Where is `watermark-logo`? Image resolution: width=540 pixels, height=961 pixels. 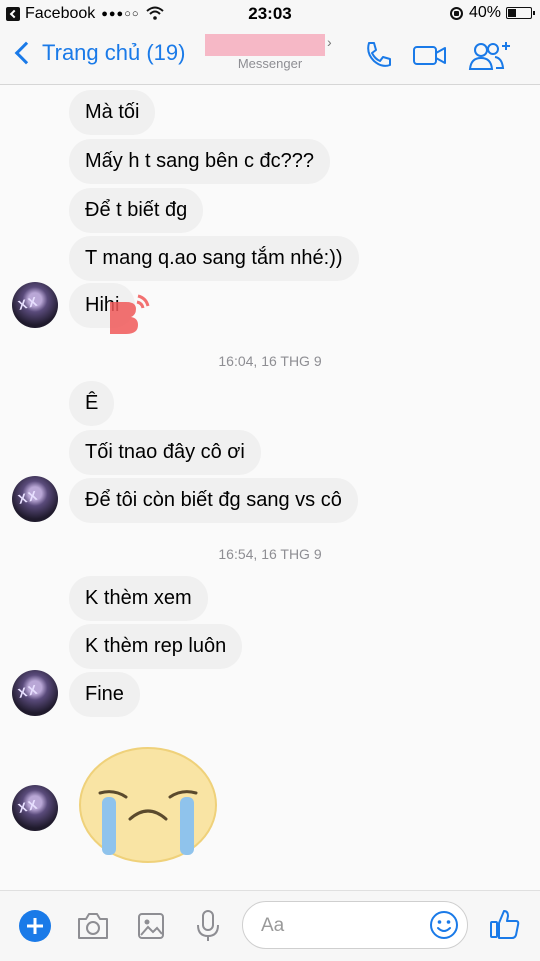 watermark-logo is located at coordinates (128, 315).